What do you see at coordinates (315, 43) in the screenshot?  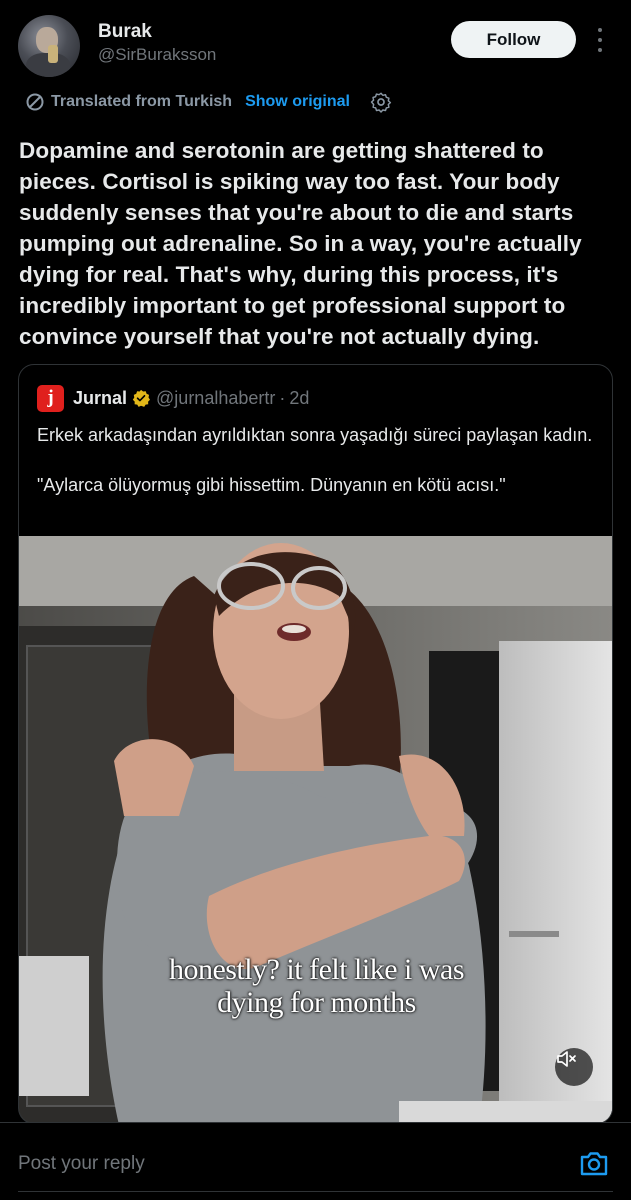 I see `post-header: Burak @SirBuraksson Follow` at bounding box center [315, 43].